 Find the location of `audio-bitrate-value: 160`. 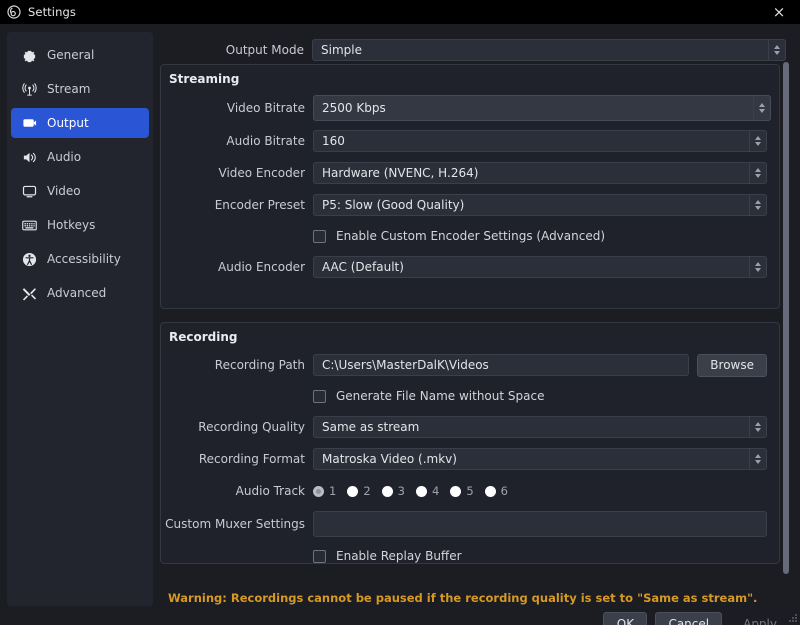

audio-bitrate-value: 160 is located at coordinates (333, 141).